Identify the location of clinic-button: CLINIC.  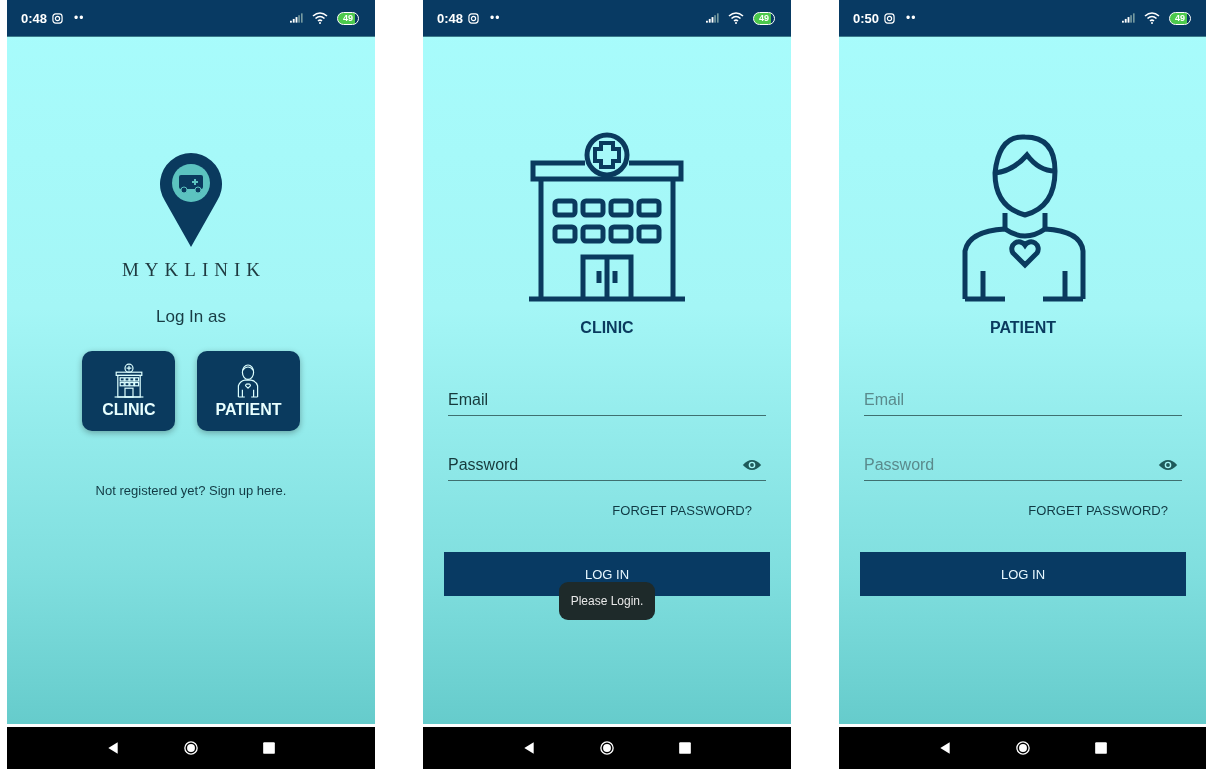
(129, 391).